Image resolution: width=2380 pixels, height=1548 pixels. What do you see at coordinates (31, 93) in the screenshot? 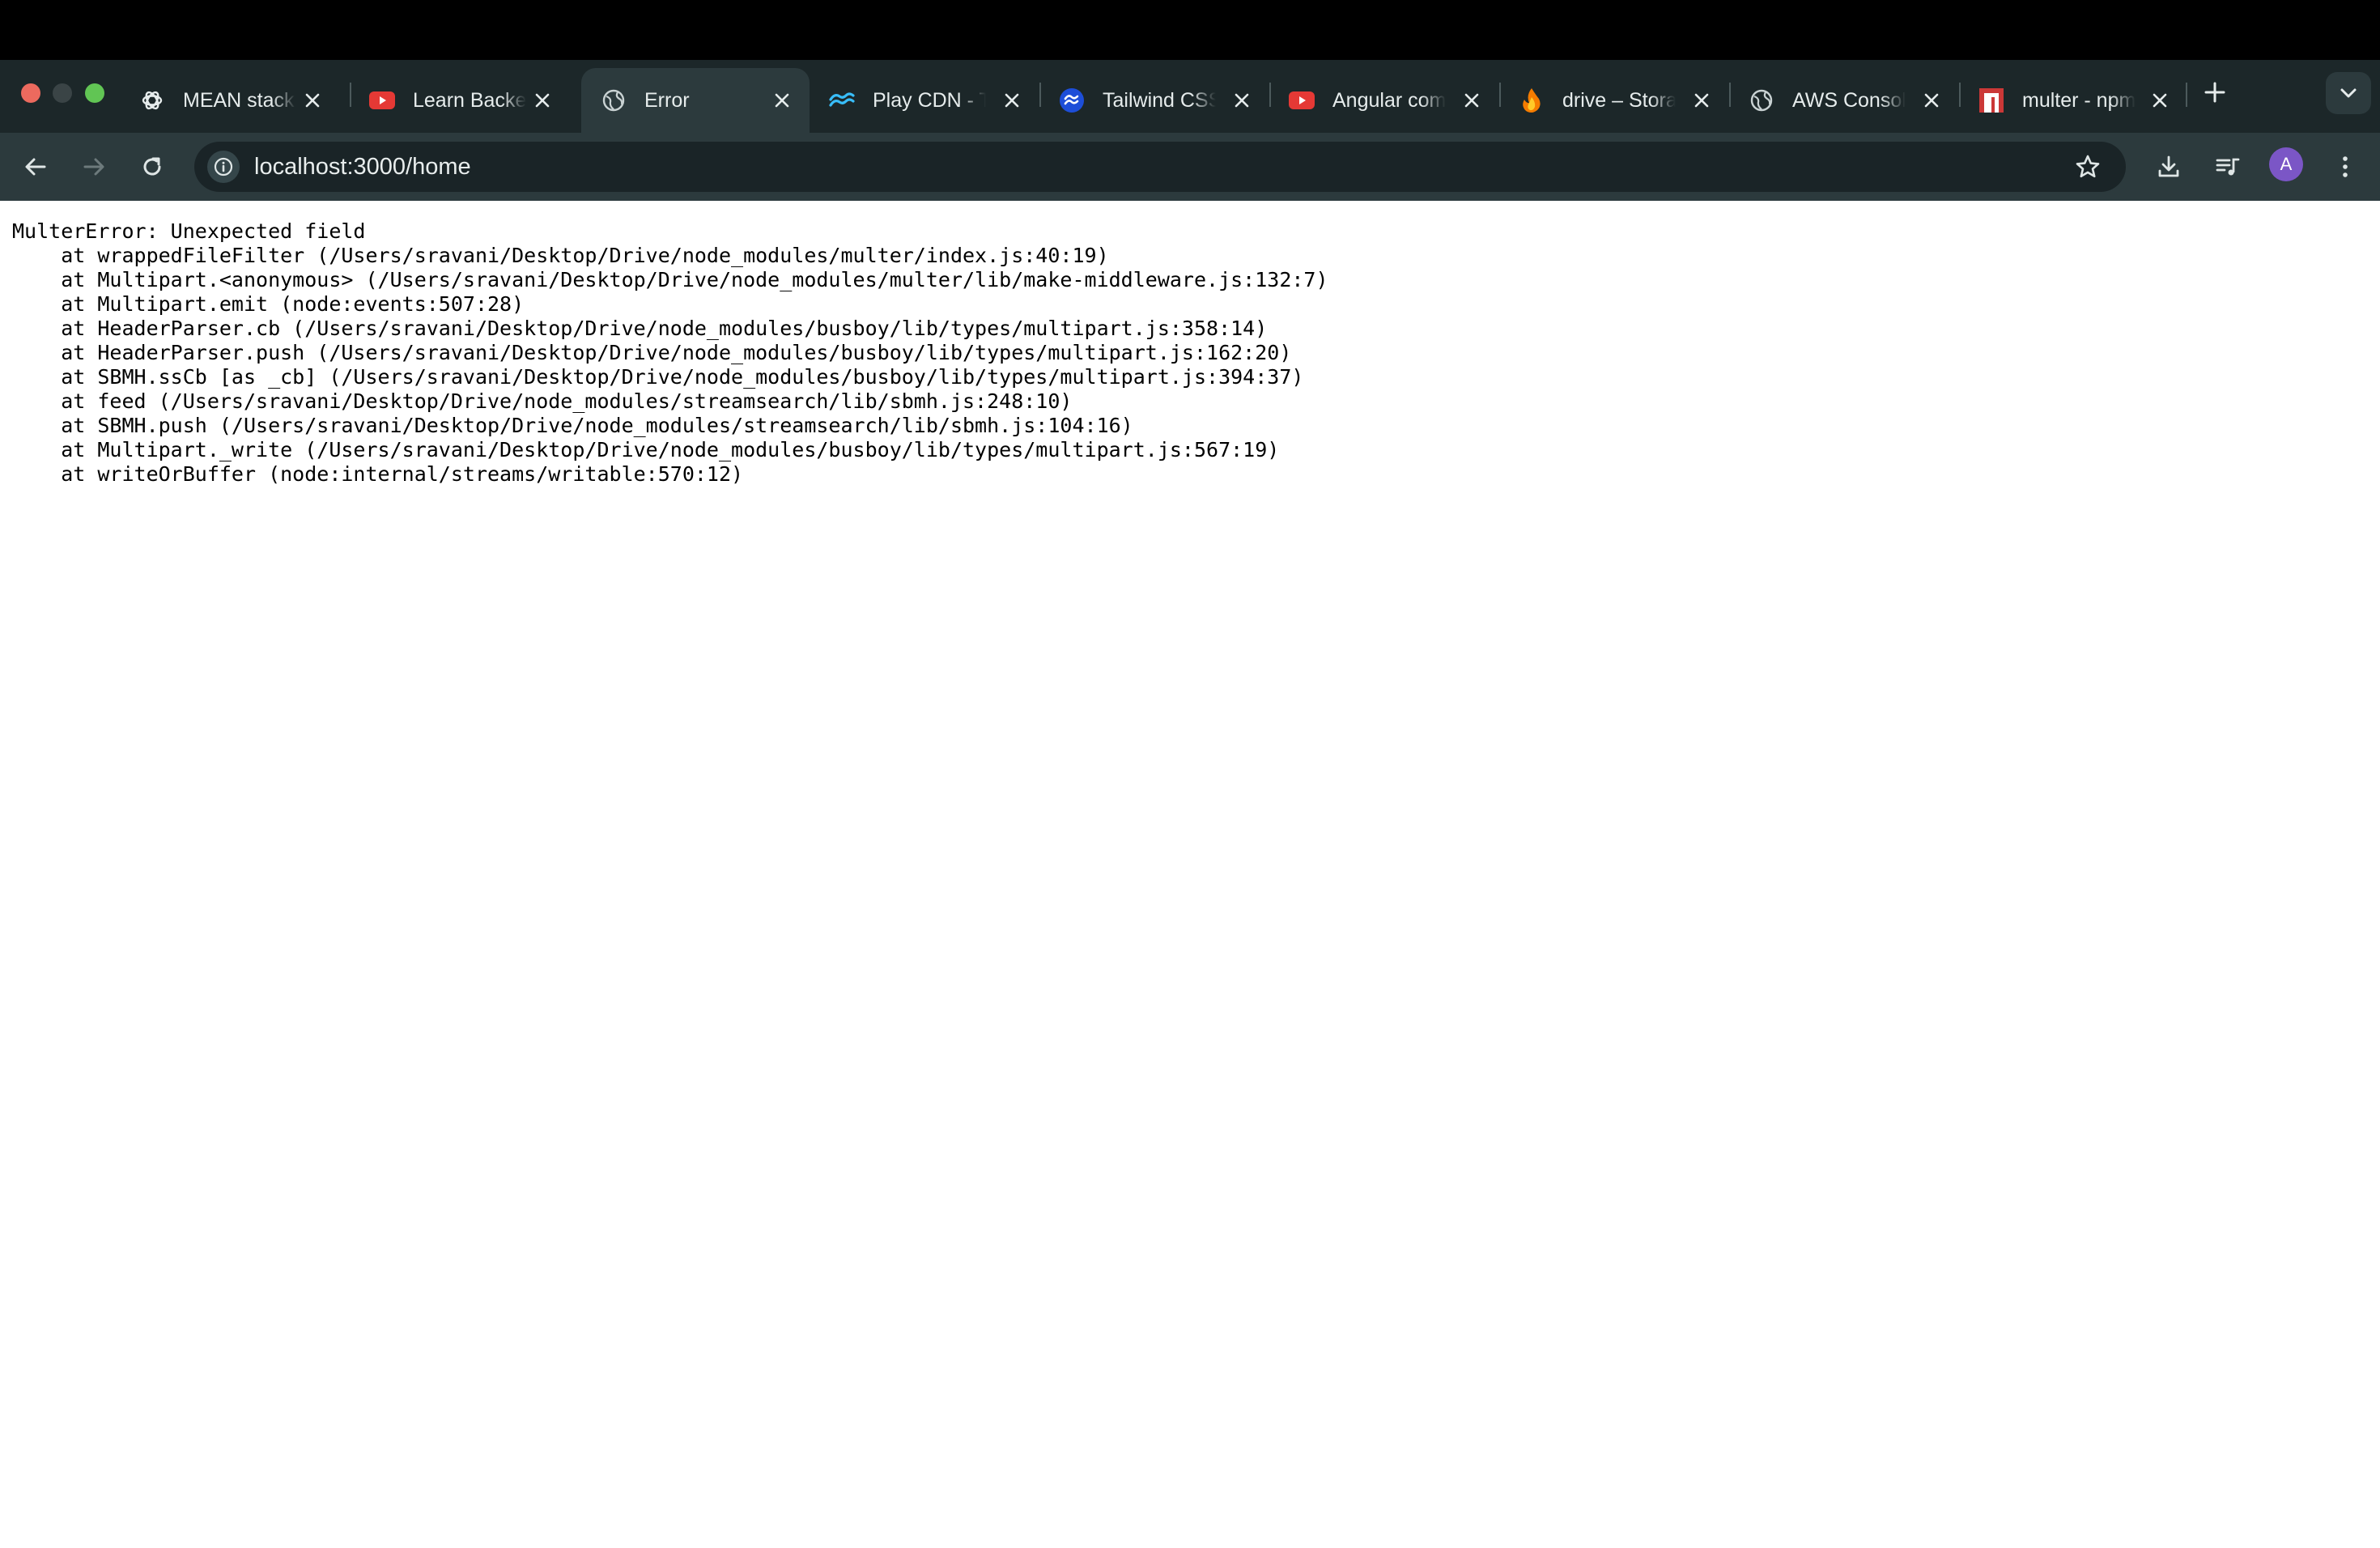
I see `window-close-button` at bounding box center [31, 93].